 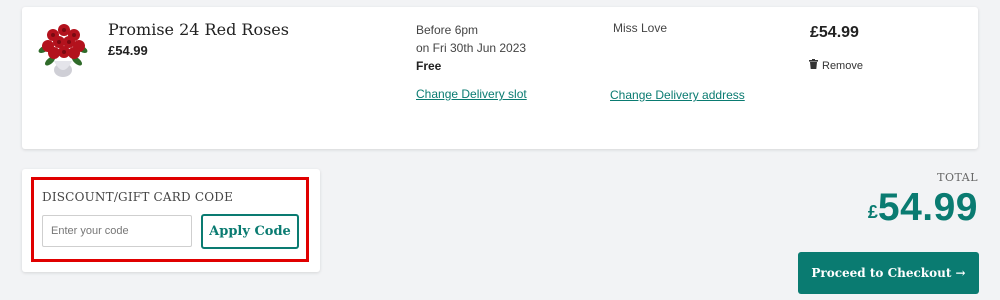 I want to click on product-image, so click(x=63, y=50).